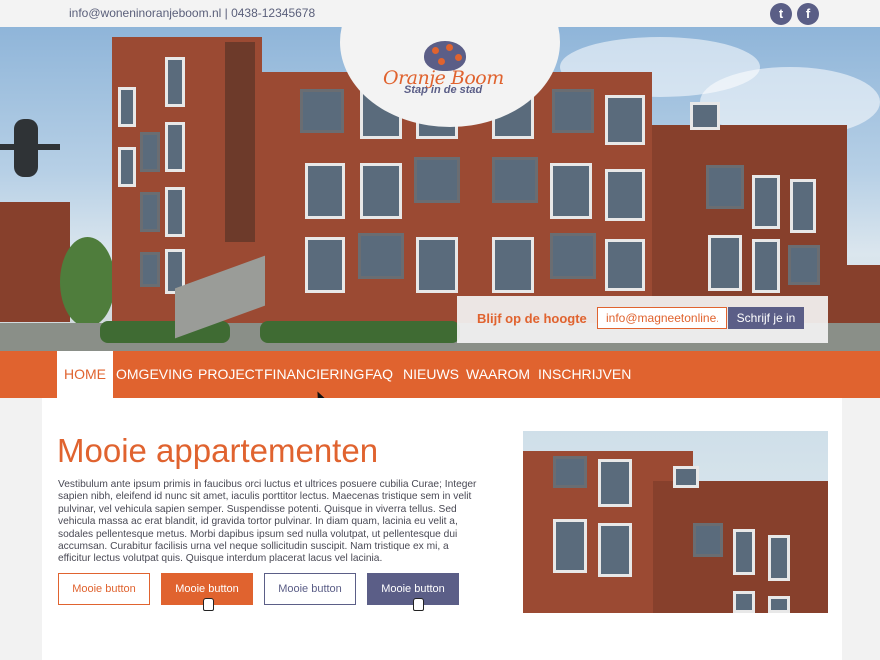 The width and height of the screenshot is (880, 660). What do you see at coordinates (781, 14) in the screenshot?
I see `twitter-icon: t` at bounding box center [781, 14].